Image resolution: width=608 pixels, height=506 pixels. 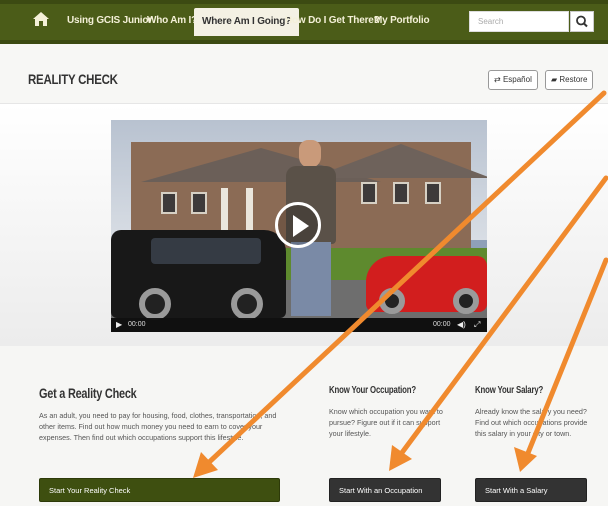 I want to click on start-reality-check-button: Start Your Reality Check, so click(x=159, y=490).